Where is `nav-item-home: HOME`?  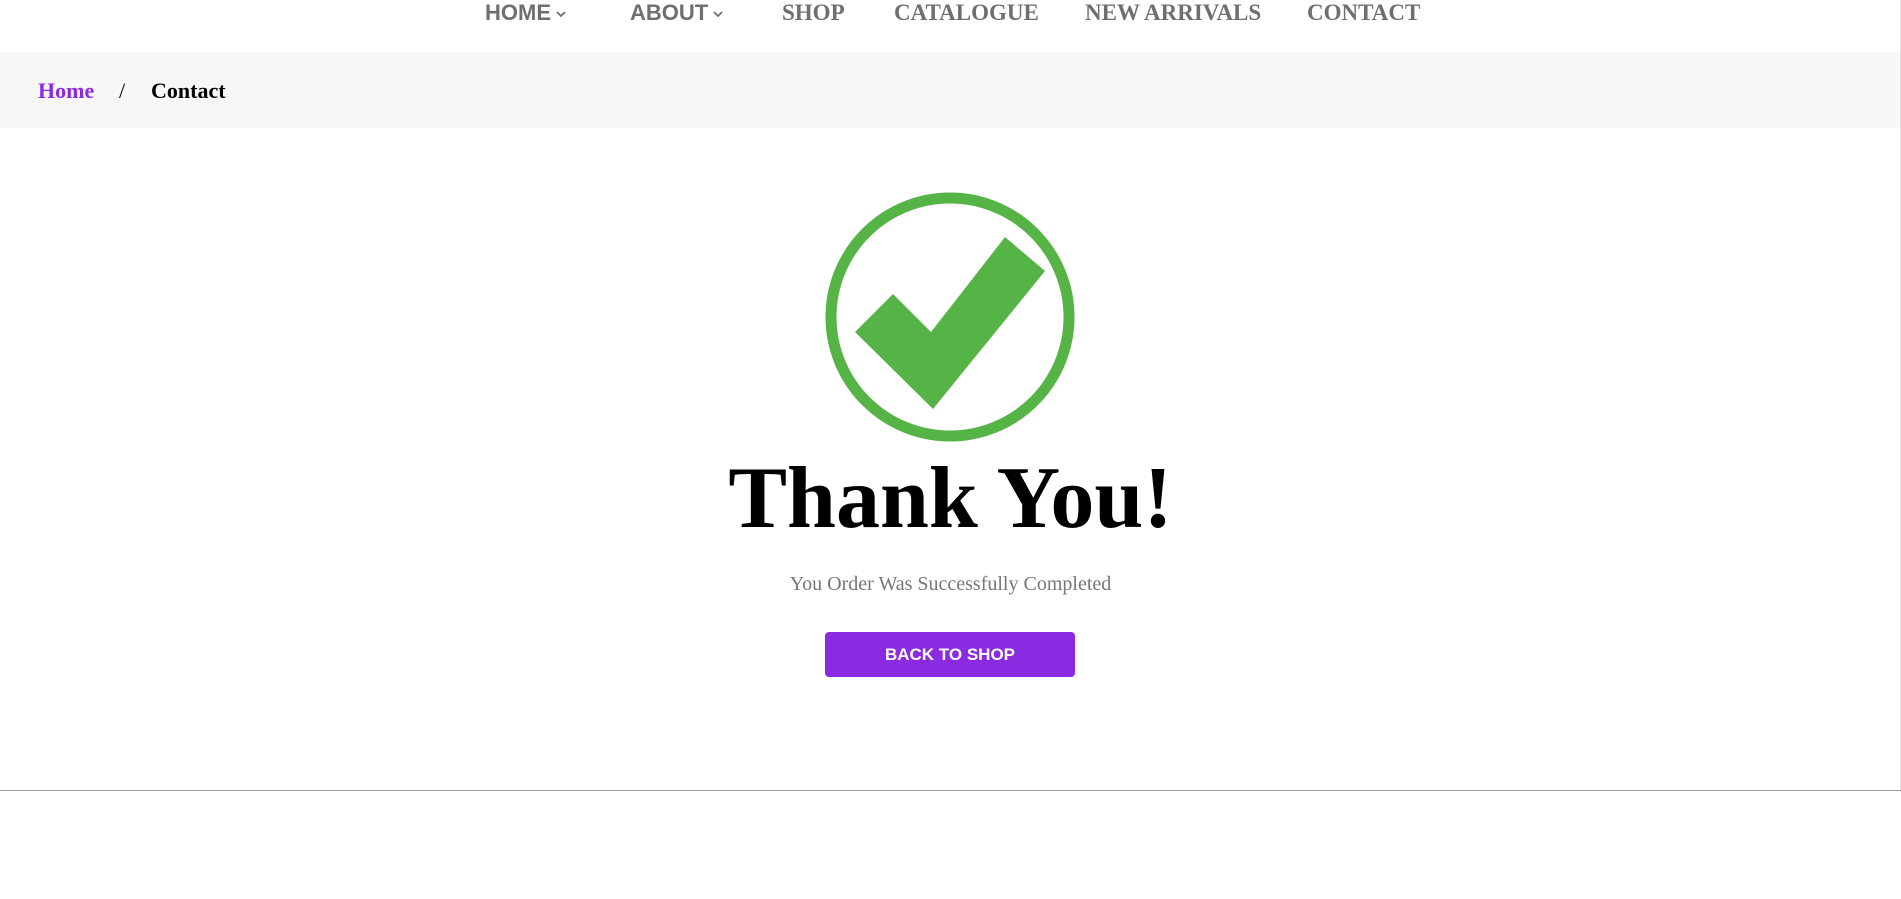 nav-item-home: HOME is located at coordinates (526, 13).